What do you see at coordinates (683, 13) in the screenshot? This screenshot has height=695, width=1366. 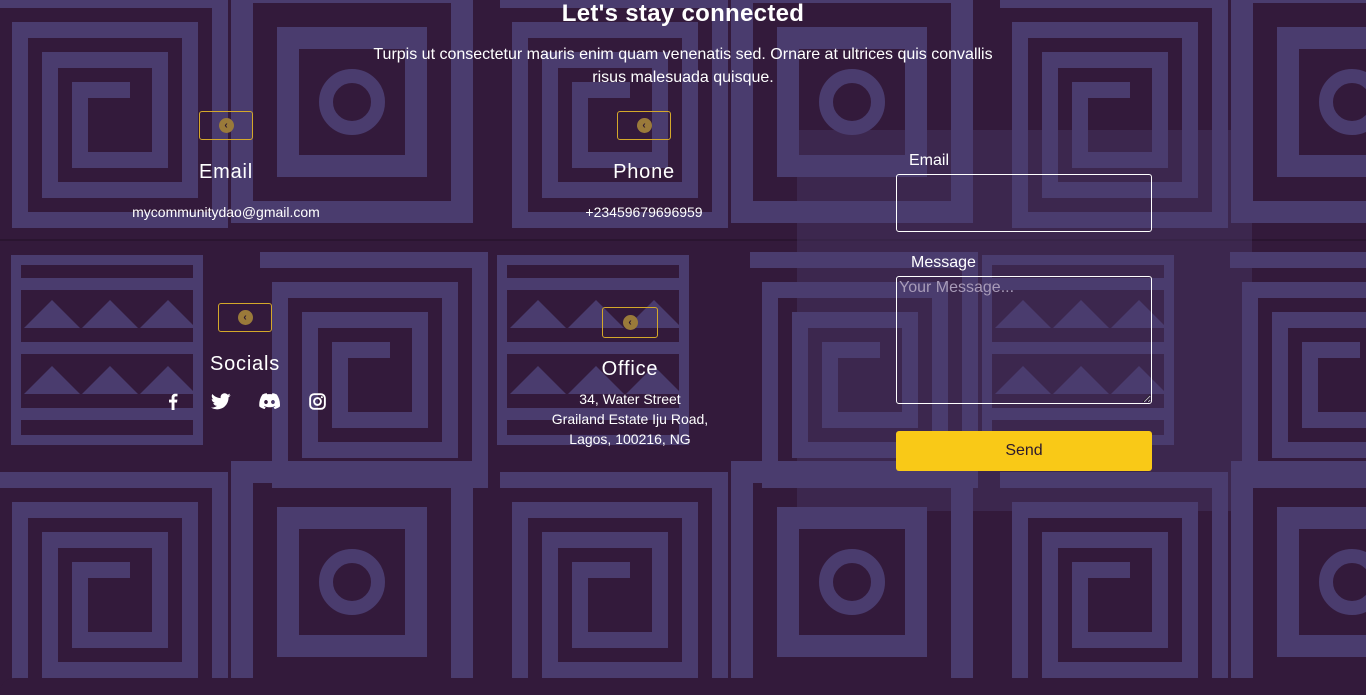 I see `page-title: Let's stay connected` at bounding box center [683, 13].